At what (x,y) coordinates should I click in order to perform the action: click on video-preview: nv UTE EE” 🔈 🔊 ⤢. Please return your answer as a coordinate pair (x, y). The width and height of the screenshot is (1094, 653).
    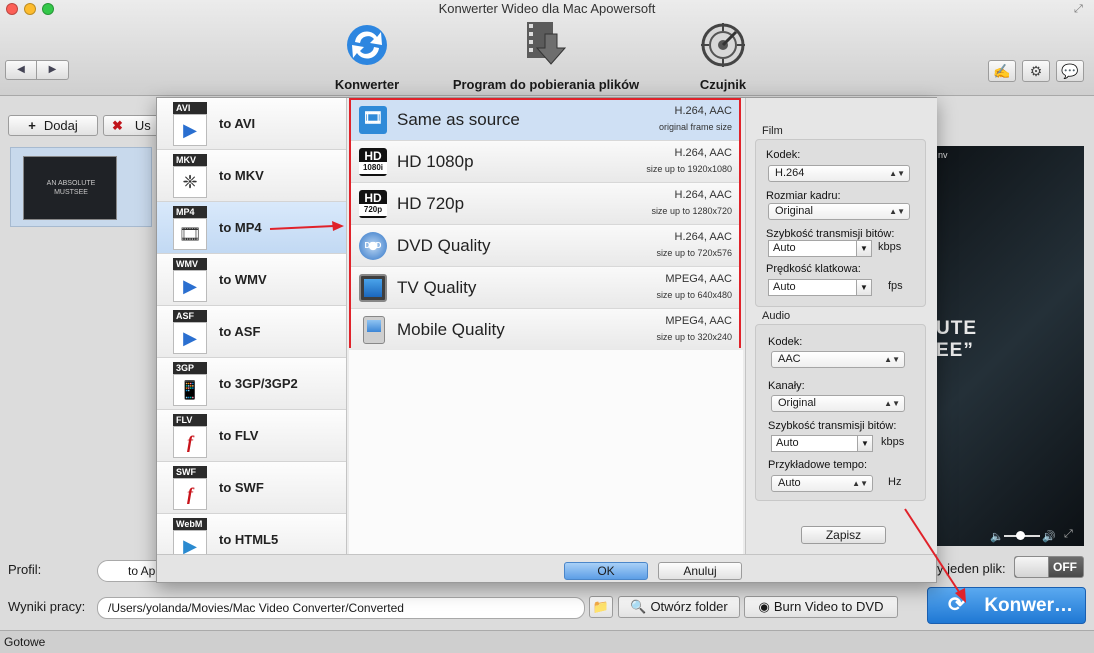
    Looking at the image, I should click on (1010, 346).